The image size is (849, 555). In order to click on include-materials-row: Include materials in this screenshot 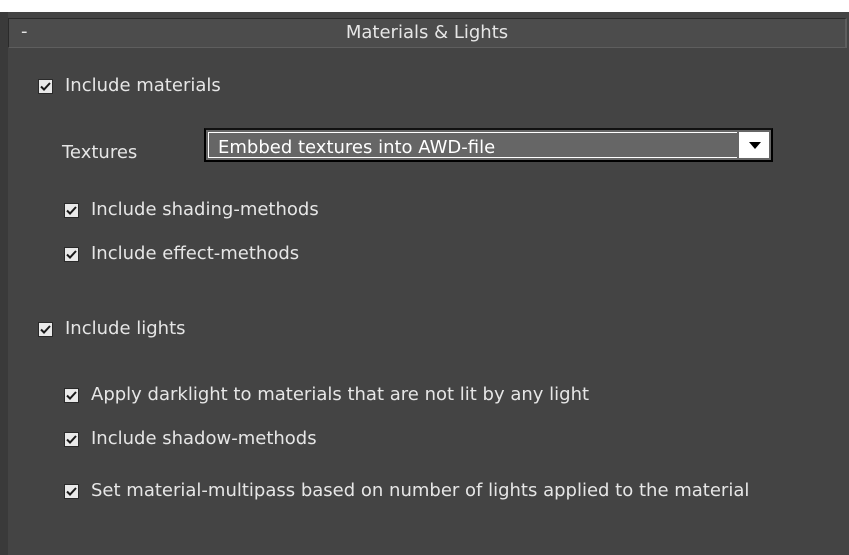, I will do `click(129, 86)`.